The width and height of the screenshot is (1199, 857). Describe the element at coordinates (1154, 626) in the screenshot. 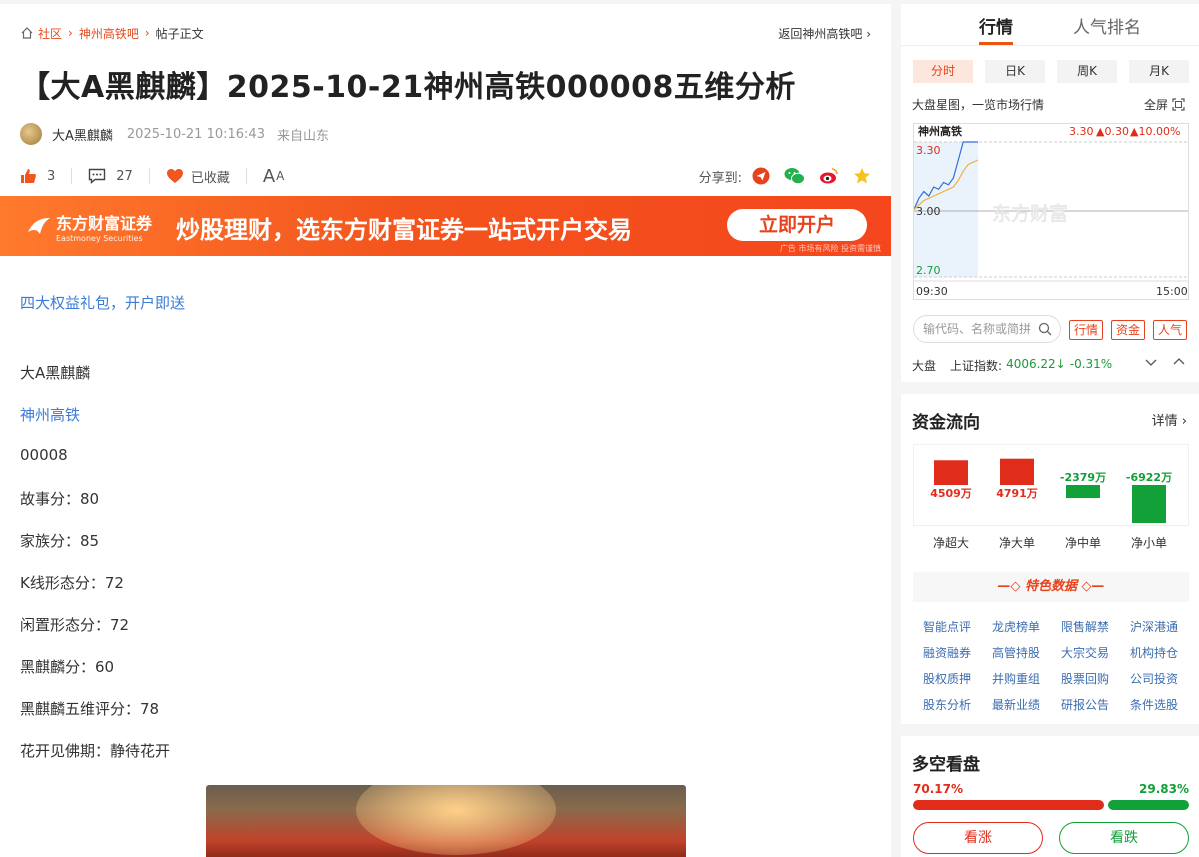

I see `feature-item: 沪深港通` at that location.